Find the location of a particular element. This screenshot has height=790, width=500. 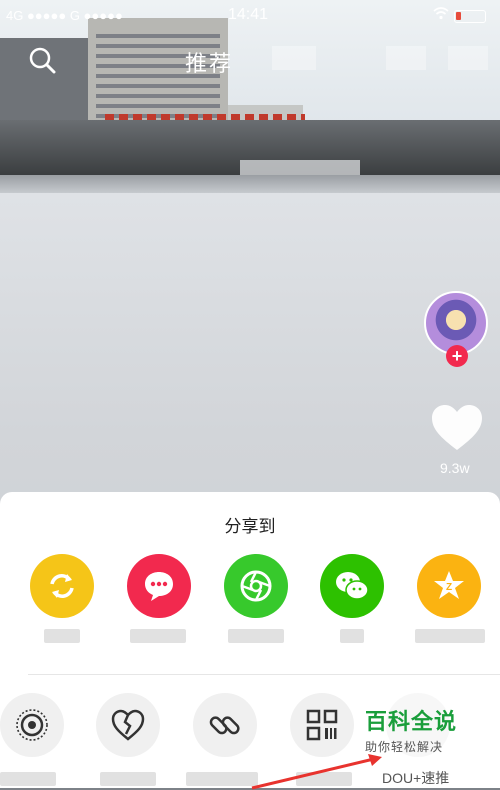

wechat-icon is located at coordinates (352, 586).